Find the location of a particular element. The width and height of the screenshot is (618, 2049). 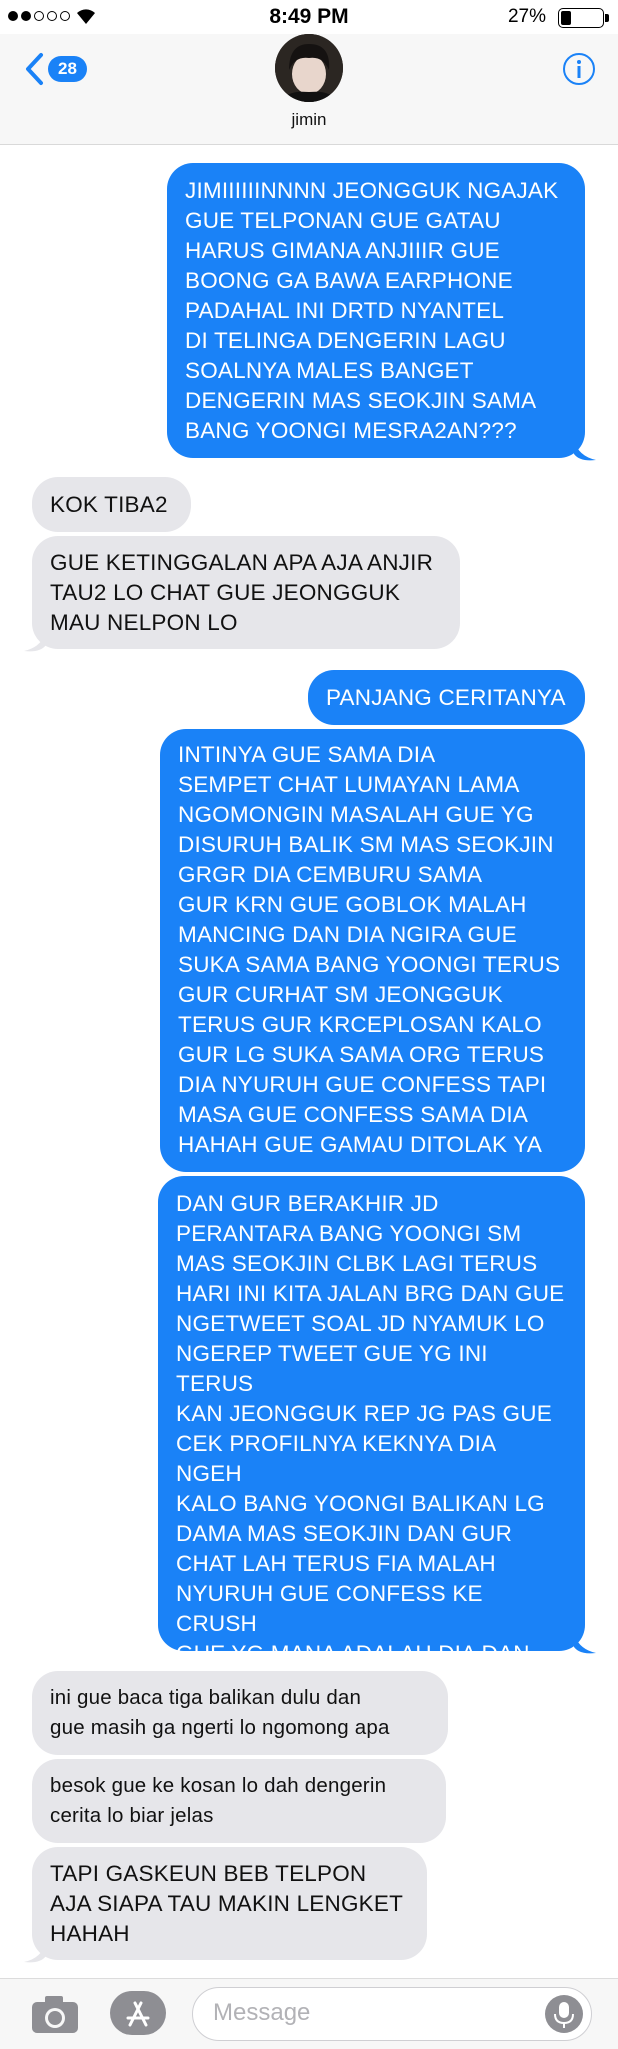

message-input is located at coordinates (363, 2013).